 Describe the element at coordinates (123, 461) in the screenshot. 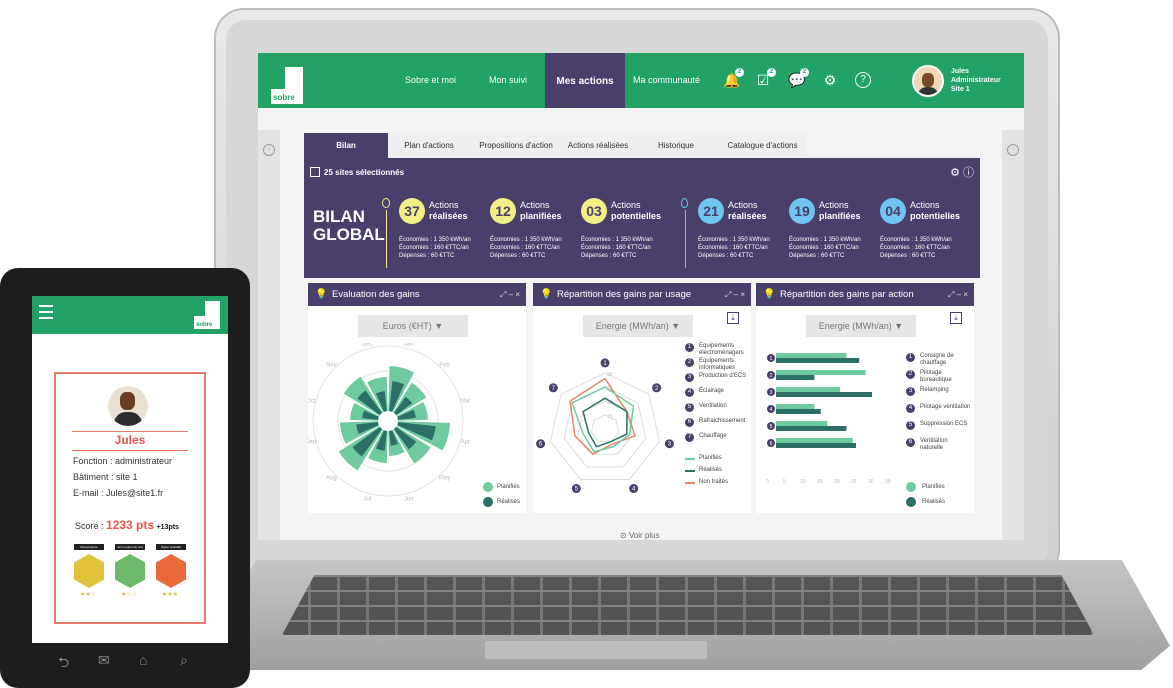

I see `profile-fonction: Fonction : administrateur` at that location.